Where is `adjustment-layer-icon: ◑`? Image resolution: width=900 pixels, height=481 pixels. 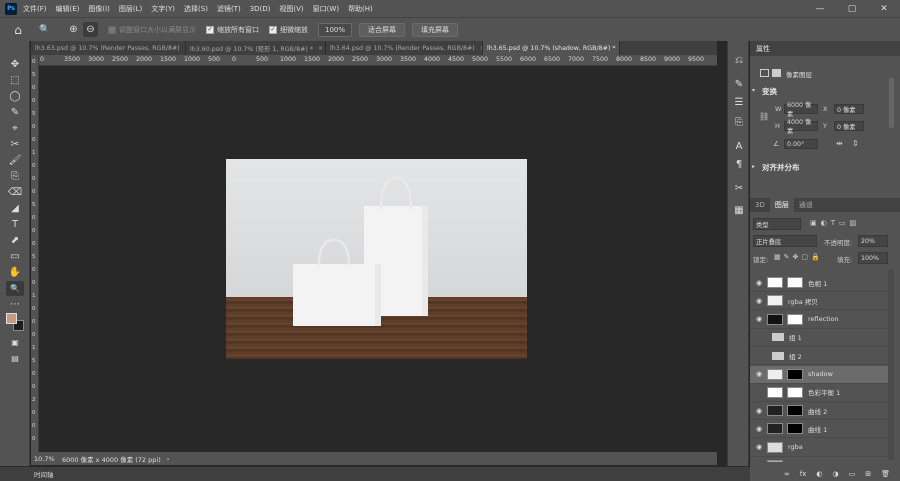 adjustment-layer-icon: ◑ is located at coordinates (836, 474).